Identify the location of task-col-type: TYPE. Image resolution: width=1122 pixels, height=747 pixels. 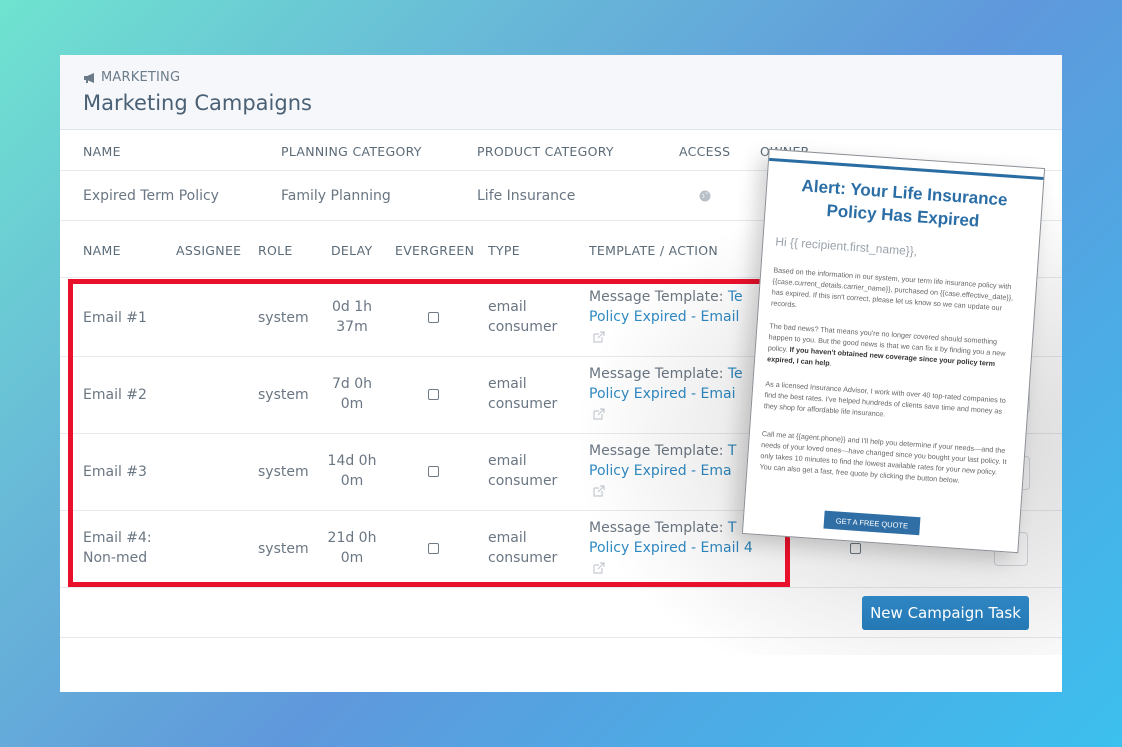
(504, 250).